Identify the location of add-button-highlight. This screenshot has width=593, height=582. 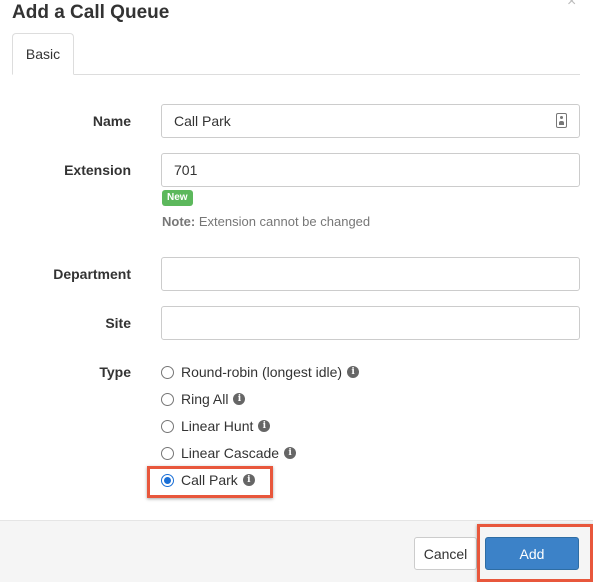
(535, 553).